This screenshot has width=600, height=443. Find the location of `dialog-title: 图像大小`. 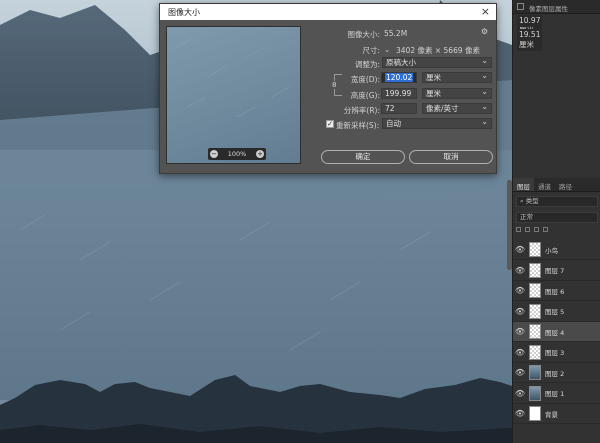

dialog-title: 图像大小 is located at coordinates (184, 12).